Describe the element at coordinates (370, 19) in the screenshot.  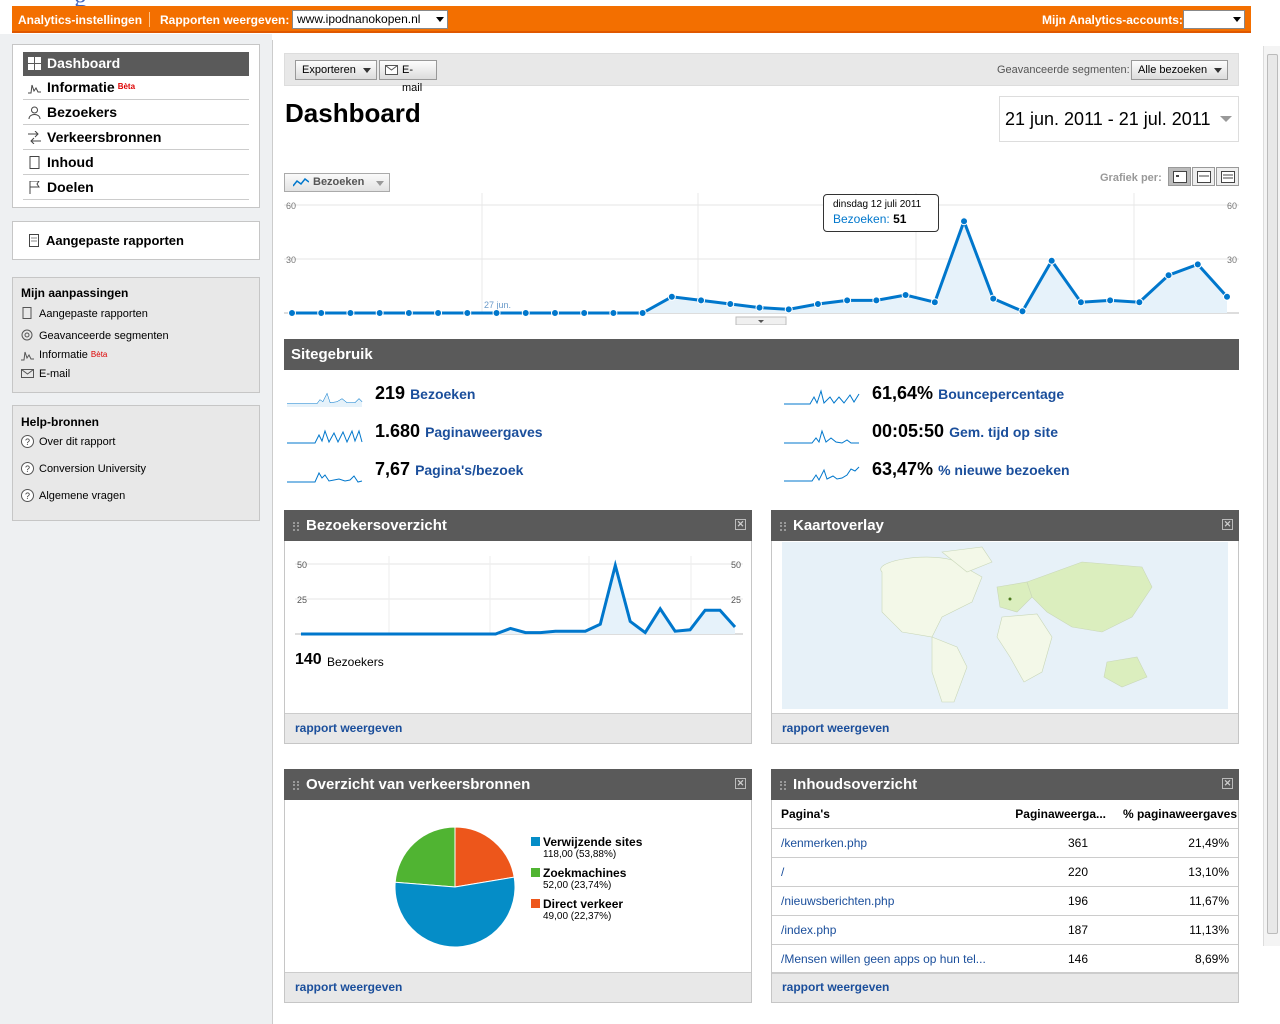
I see `site-select: www.ipodnanokopen.nl` at that location.